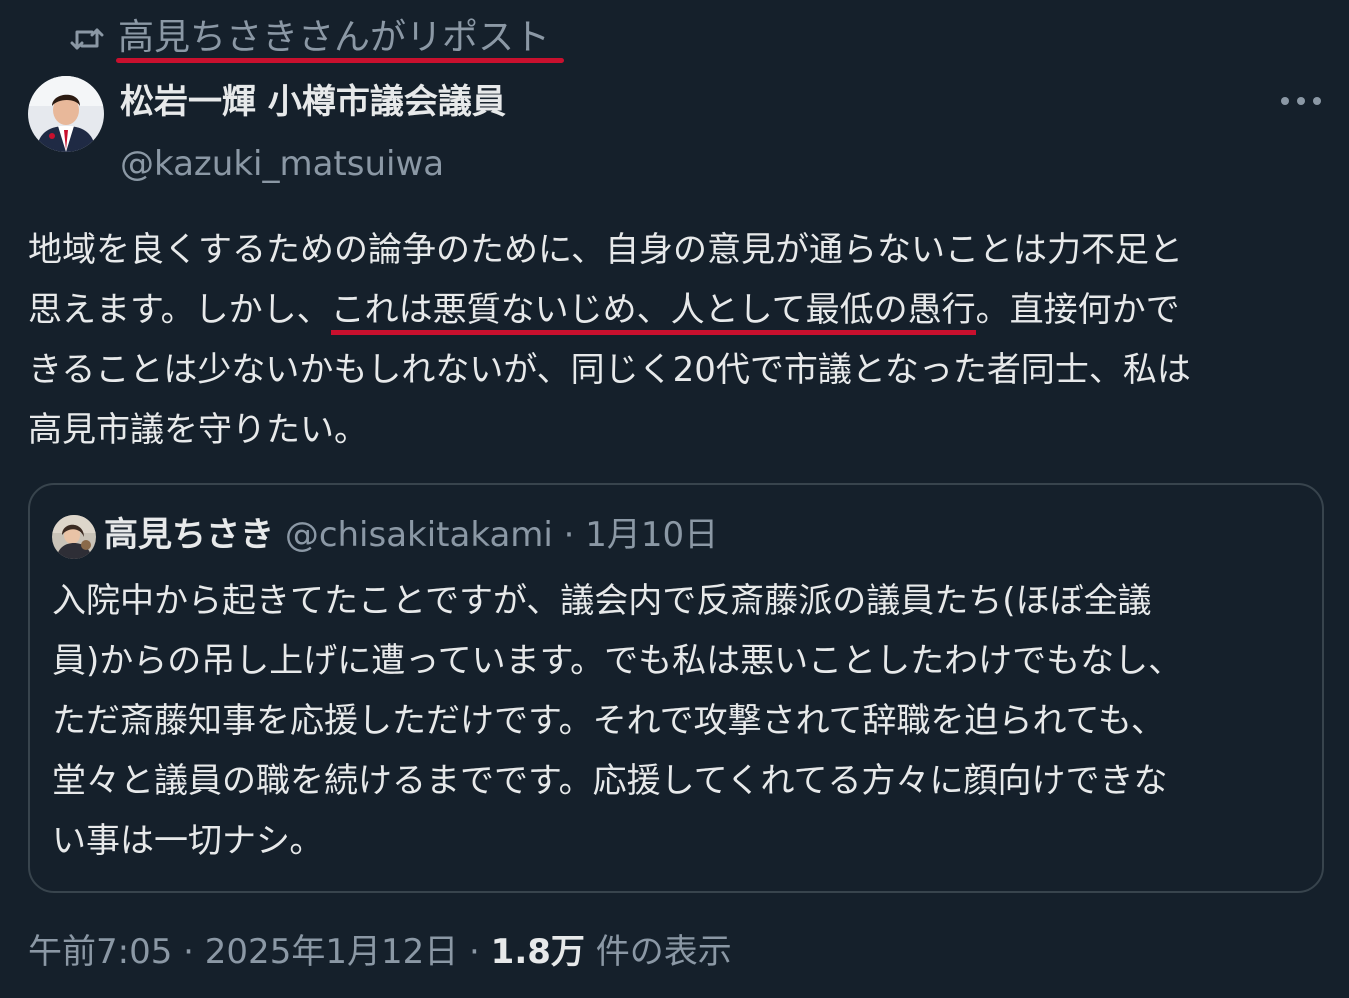 Image resolution: width=1349 pixels, height=998 pixels. I want to click on author-name: 松岩一輝 小樽市議会議員, so click(313, 102).